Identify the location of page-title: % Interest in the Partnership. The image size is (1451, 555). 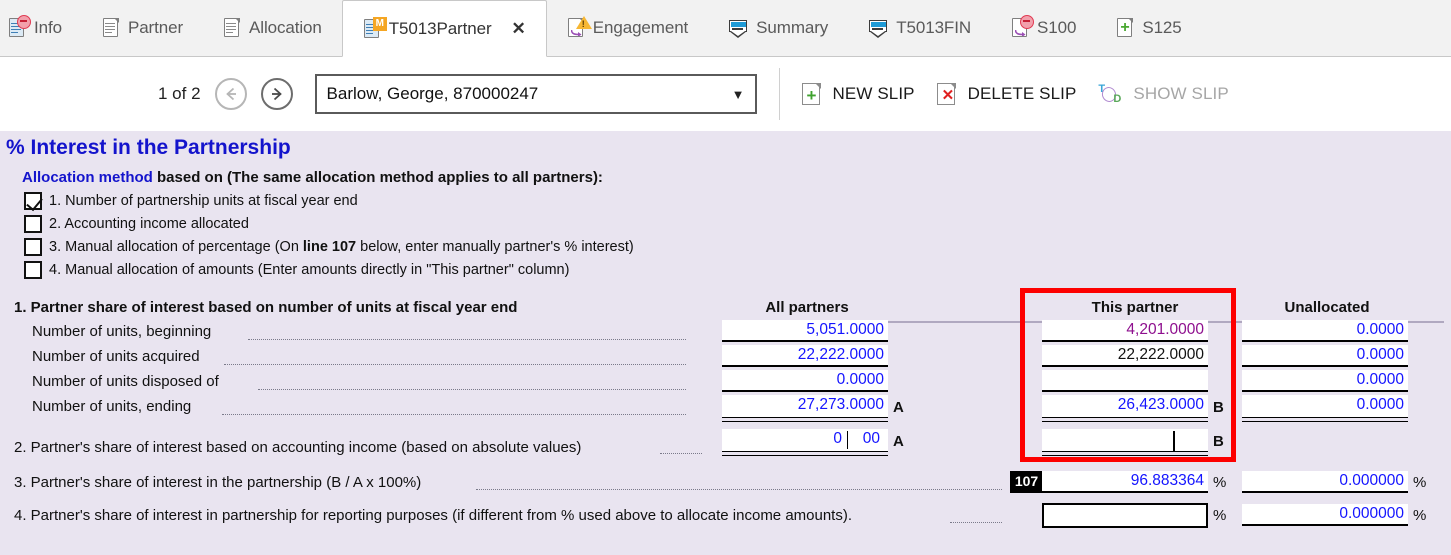
(148, 147).